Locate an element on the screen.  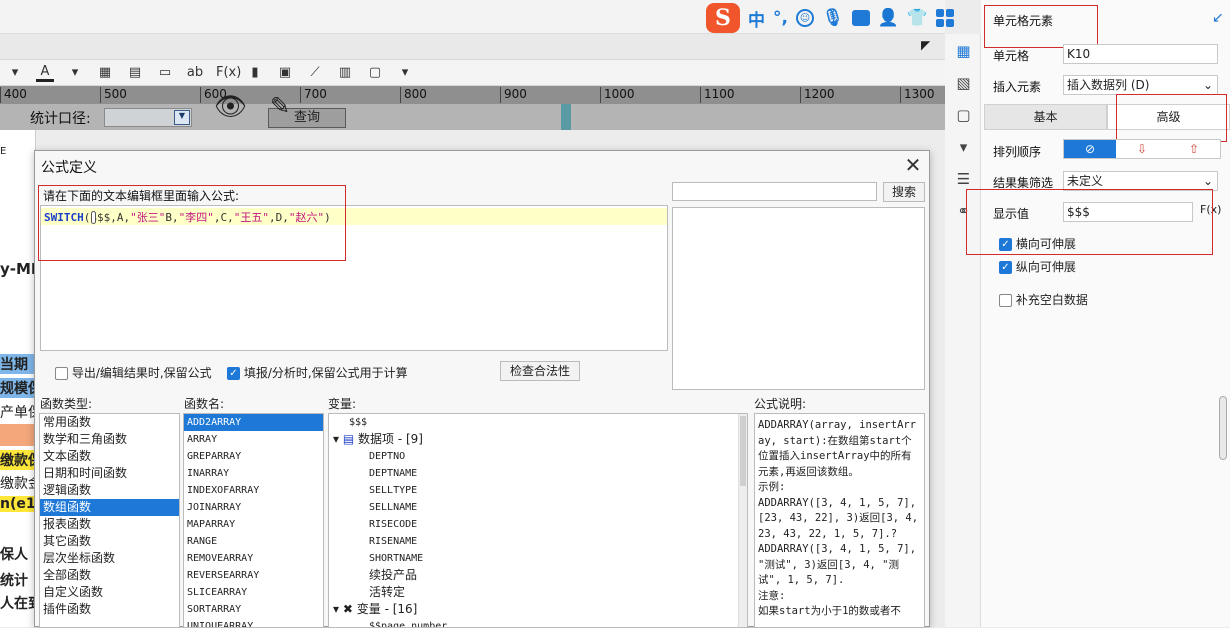
list-item: 全部函数 is located at coordinates (109, 575).